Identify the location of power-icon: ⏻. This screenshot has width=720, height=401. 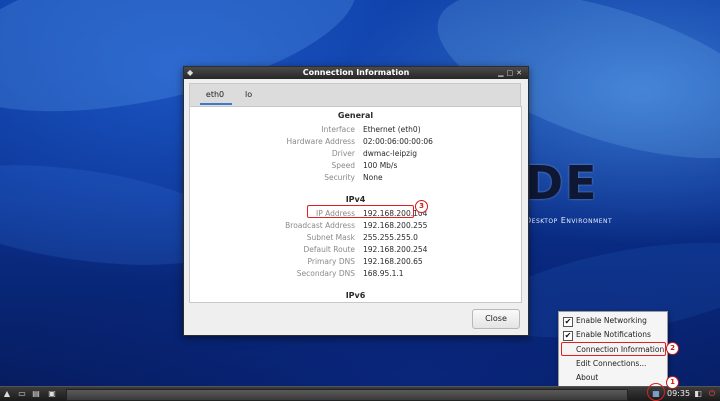
(712, 394).